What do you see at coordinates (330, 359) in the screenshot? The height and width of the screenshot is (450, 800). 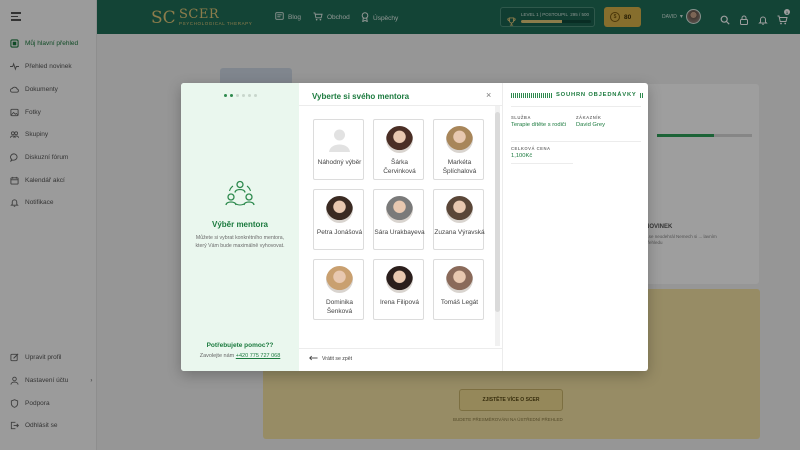 I see `back-button: Vrátit se zpět` at bounding box center [330, 359].